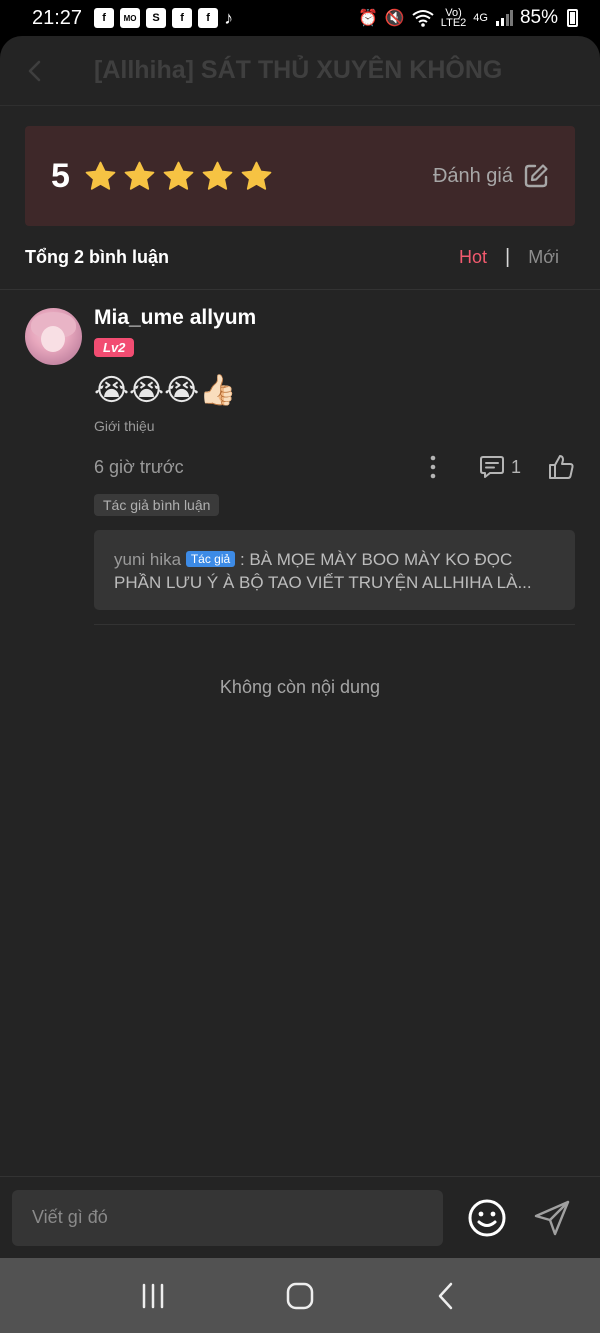 This screenshot has height=1333, width=600. I want to click on send-icon, so click(552, 1218).